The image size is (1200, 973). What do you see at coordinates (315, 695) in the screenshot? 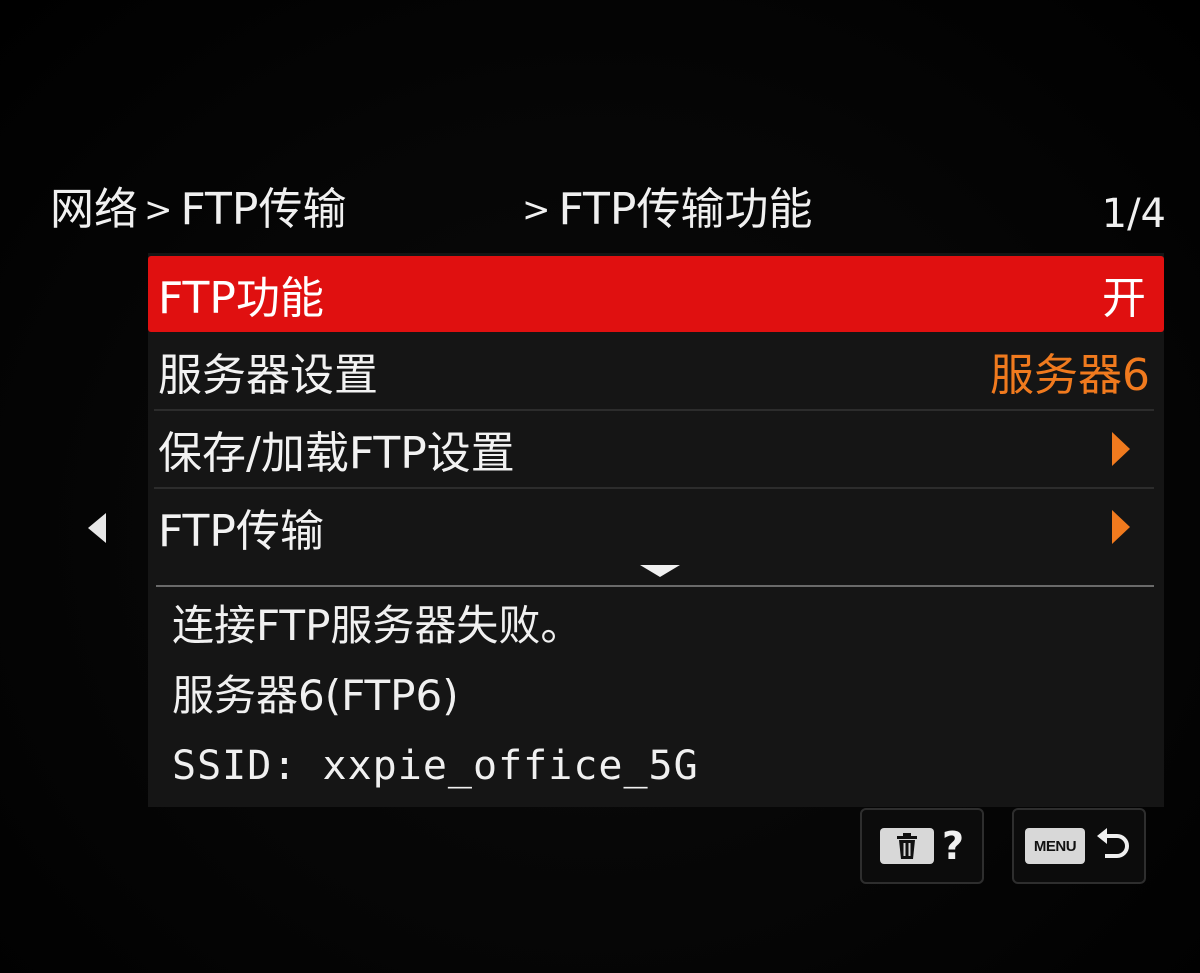
I see `server-name: 服务器6(FTP6)` at bounding box center [315, 695].